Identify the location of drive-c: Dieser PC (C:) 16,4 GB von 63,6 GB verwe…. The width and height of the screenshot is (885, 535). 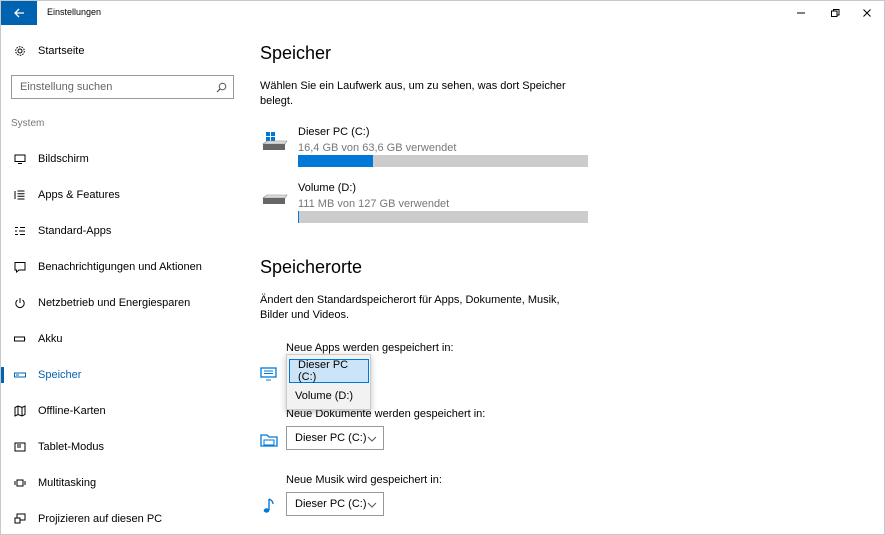
(425, 146).